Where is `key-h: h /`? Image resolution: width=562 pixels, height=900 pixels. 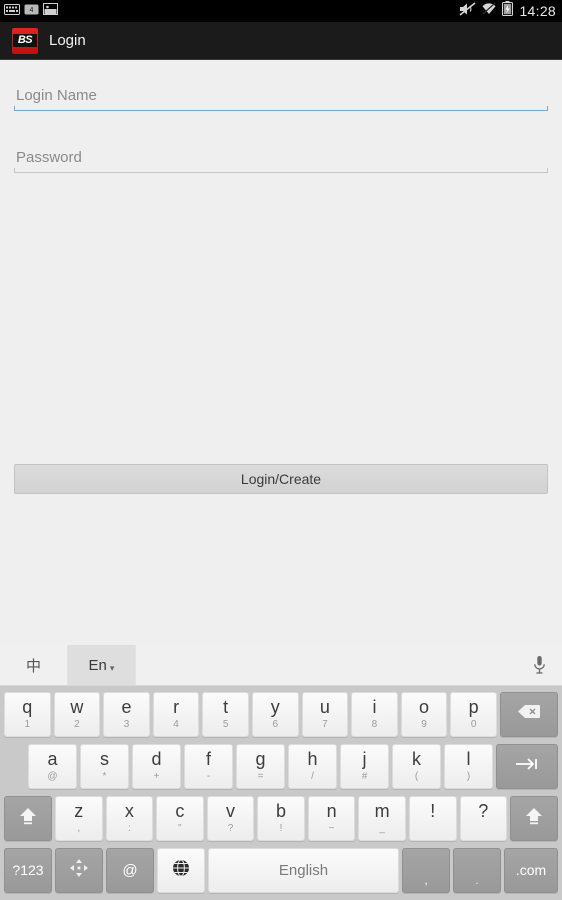 key-h: h / is located at coordinates (312, 766).